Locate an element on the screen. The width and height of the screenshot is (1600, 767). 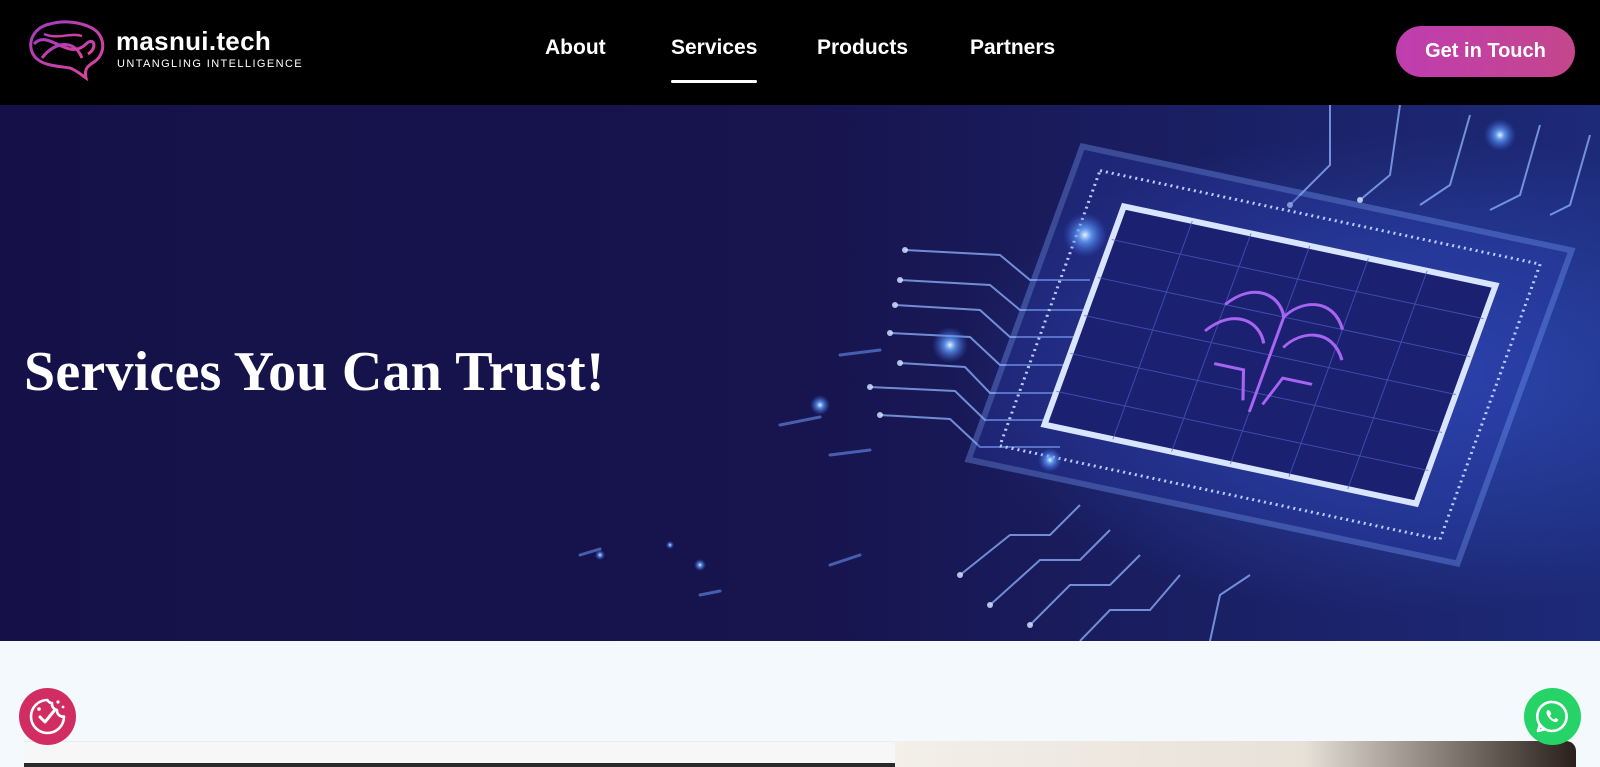
cookie-consent-button is located at coordinates (47, 716).